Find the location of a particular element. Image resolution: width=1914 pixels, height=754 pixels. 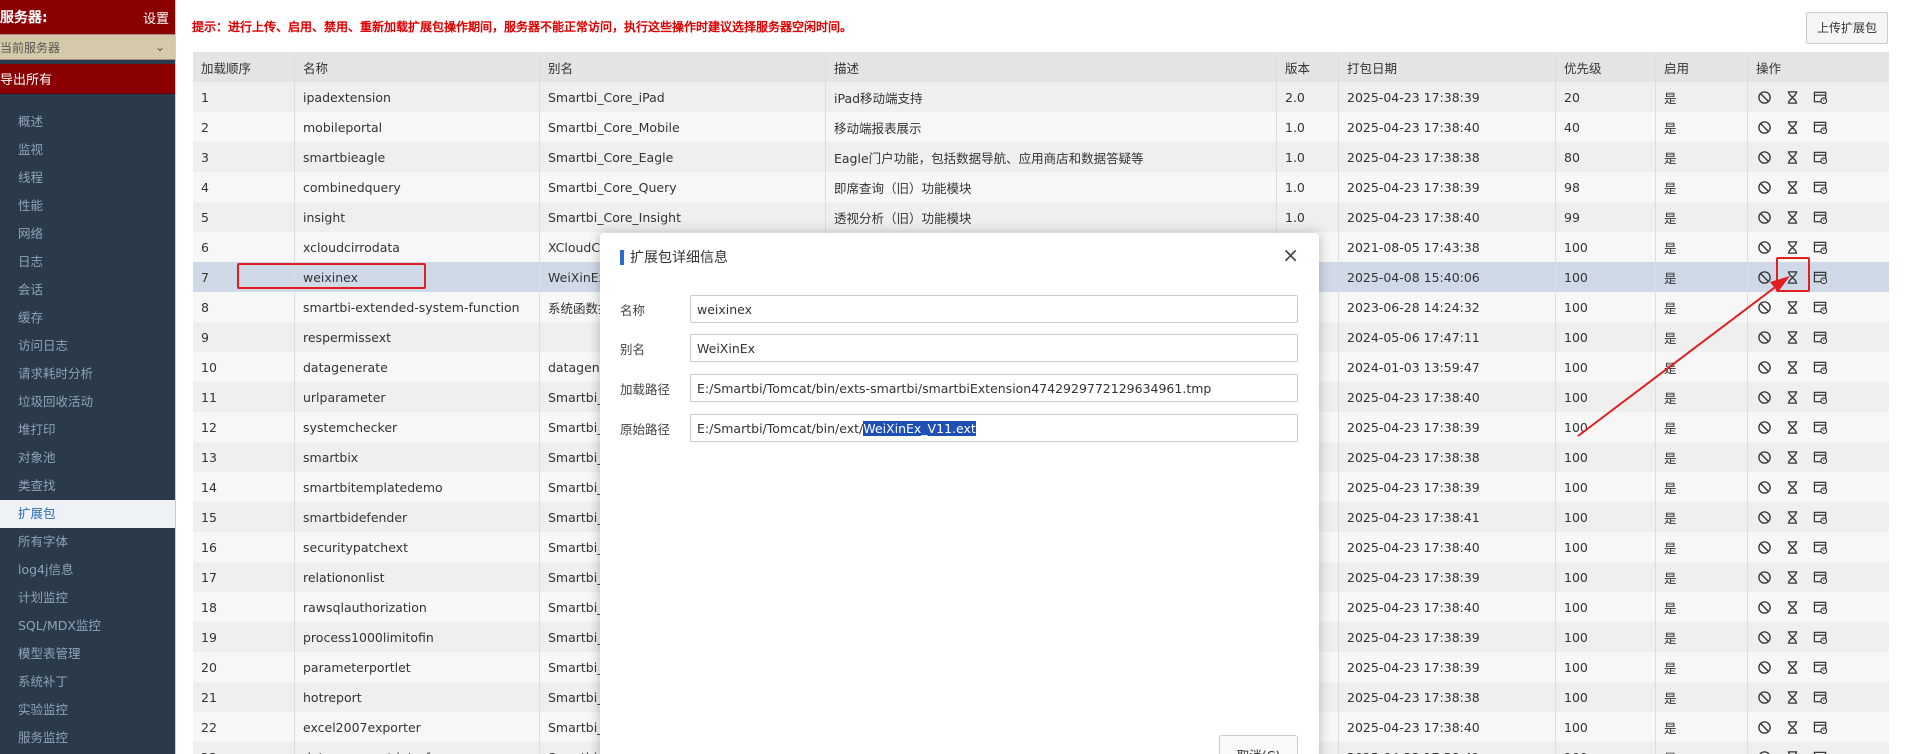

sidebar-item: 模型表管理 is located at coordinates (87, 654).